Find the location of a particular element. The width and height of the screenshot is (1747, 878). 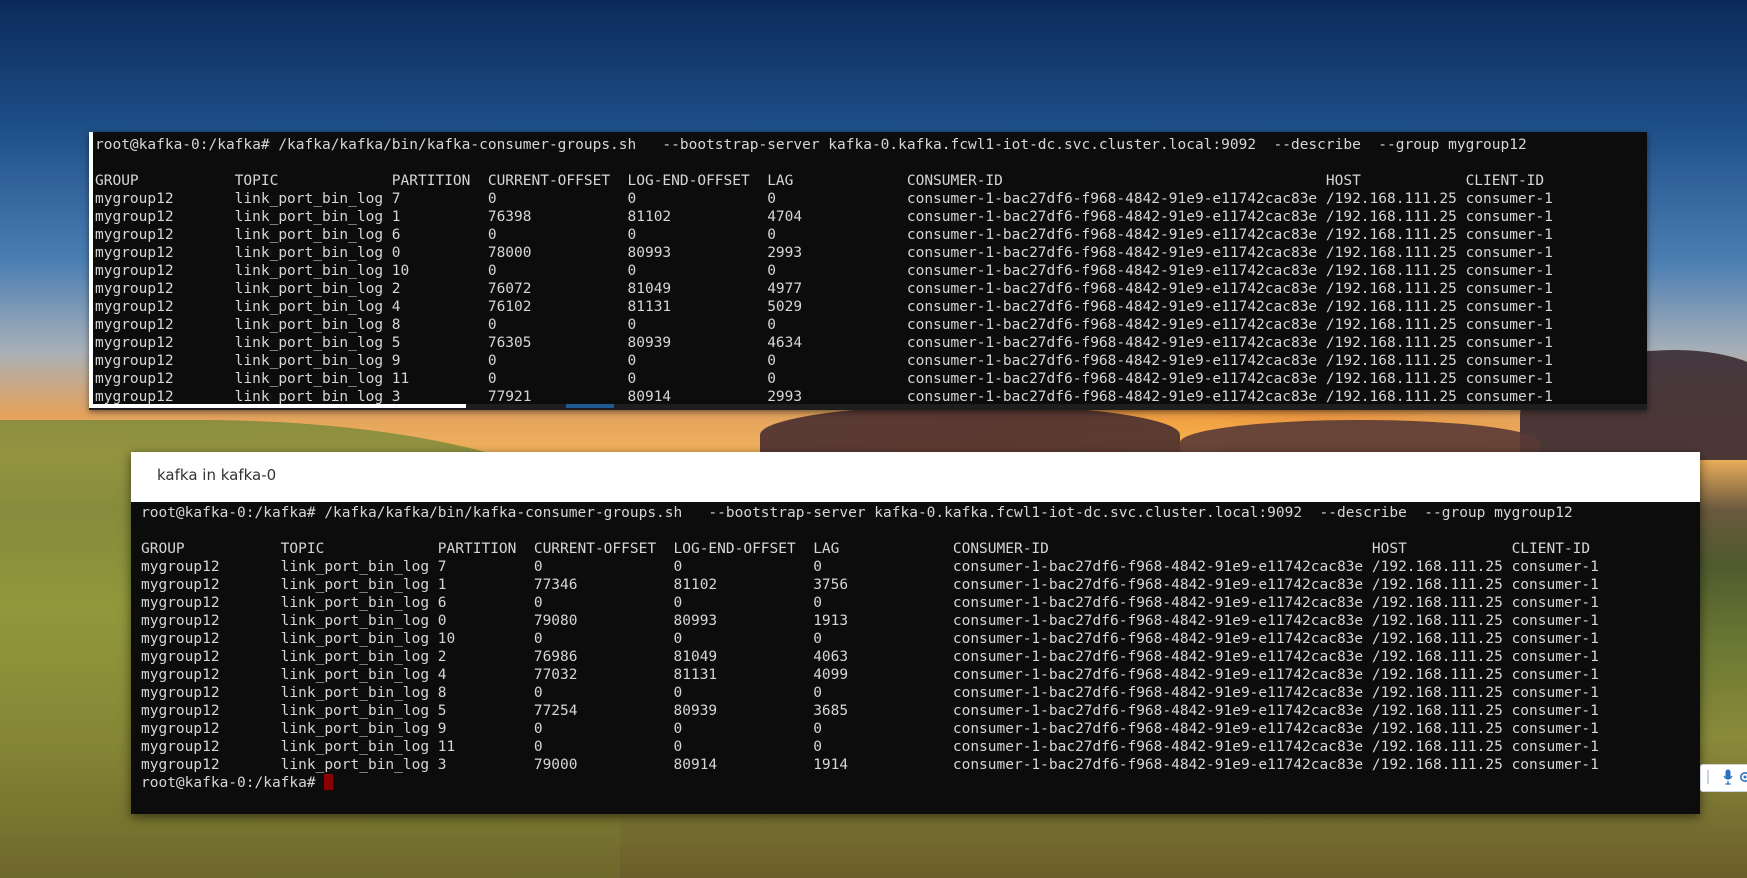

prompt-line: root@kafka-0:/kafka# is located at coordinates (870, 783).